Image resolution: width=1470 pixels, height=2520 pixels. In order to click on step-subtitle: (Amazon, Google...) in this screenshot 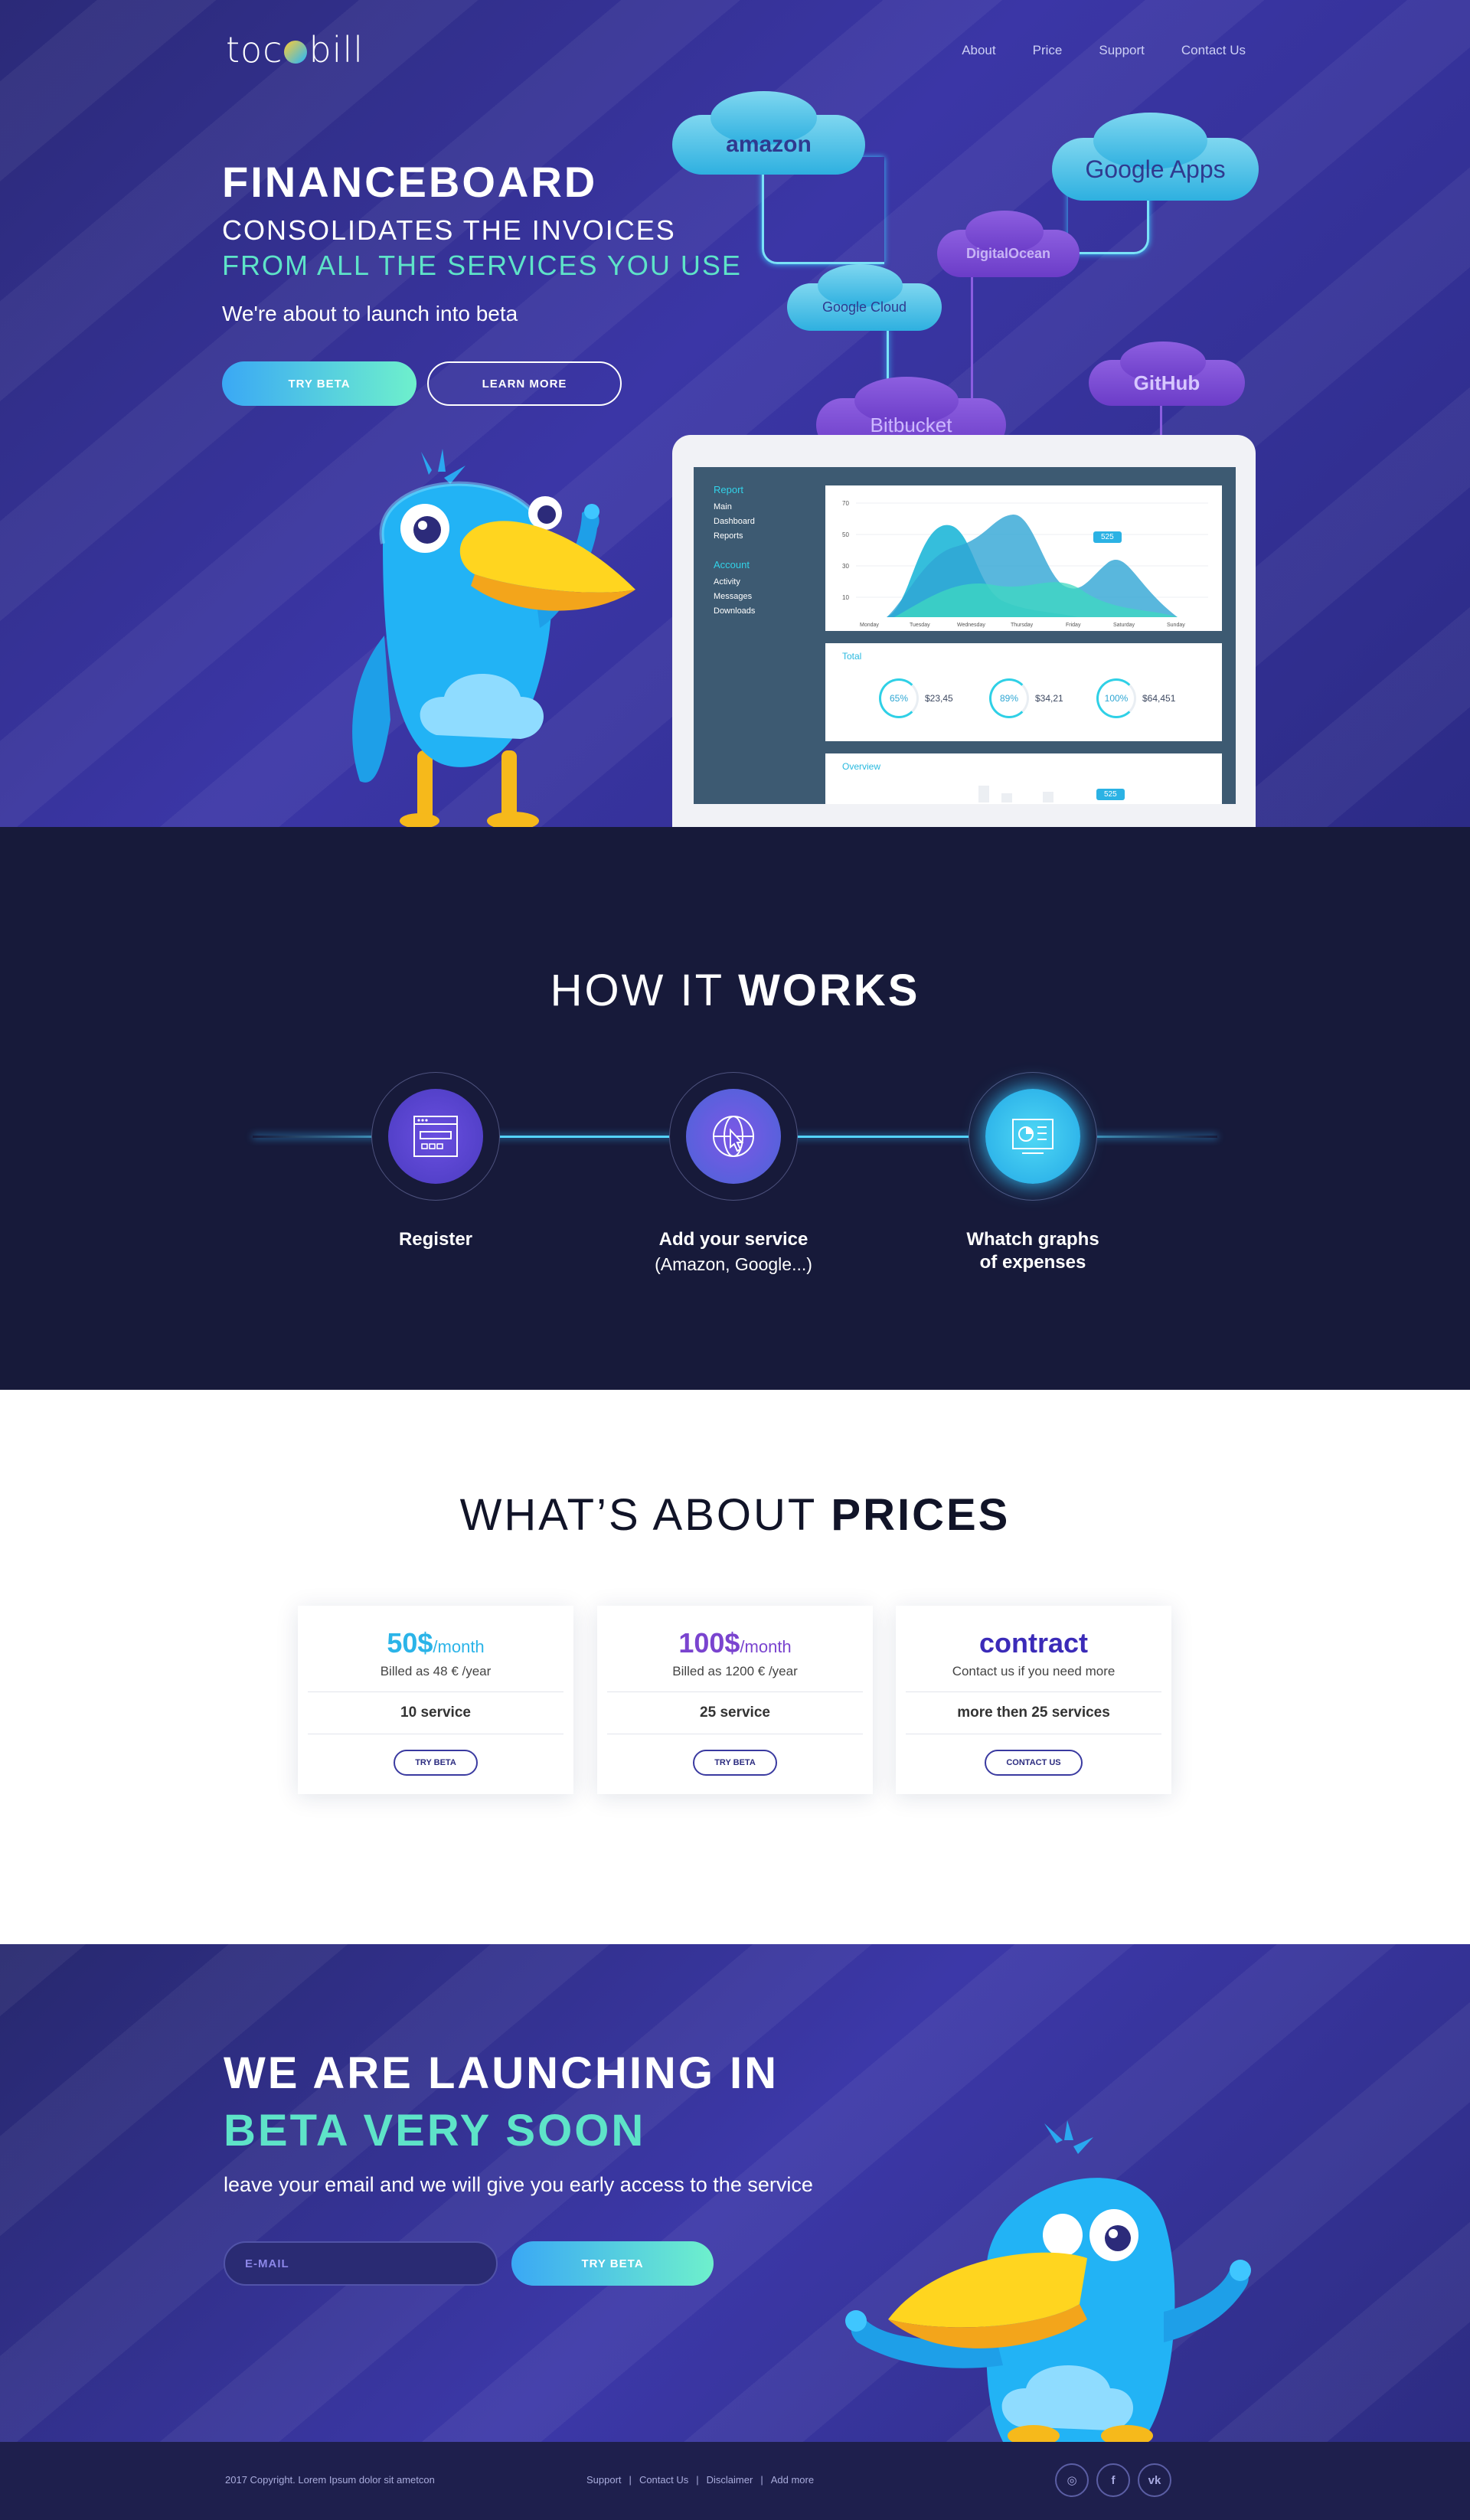, I will do `click(733, 1264)`.